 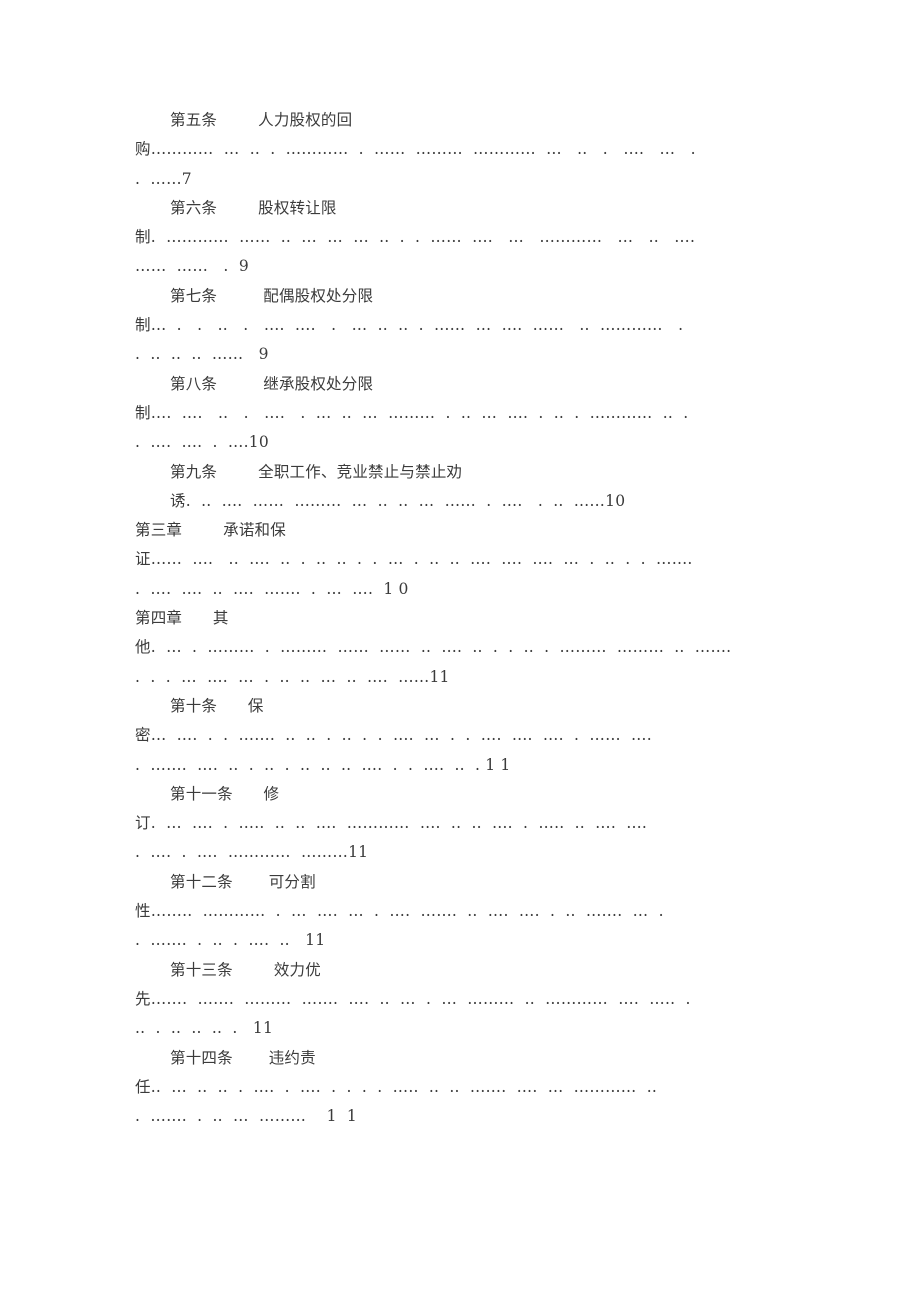 I want to click on toc-entry-heading-line: 第三章 承诺和保, so click(x=210, y=530).